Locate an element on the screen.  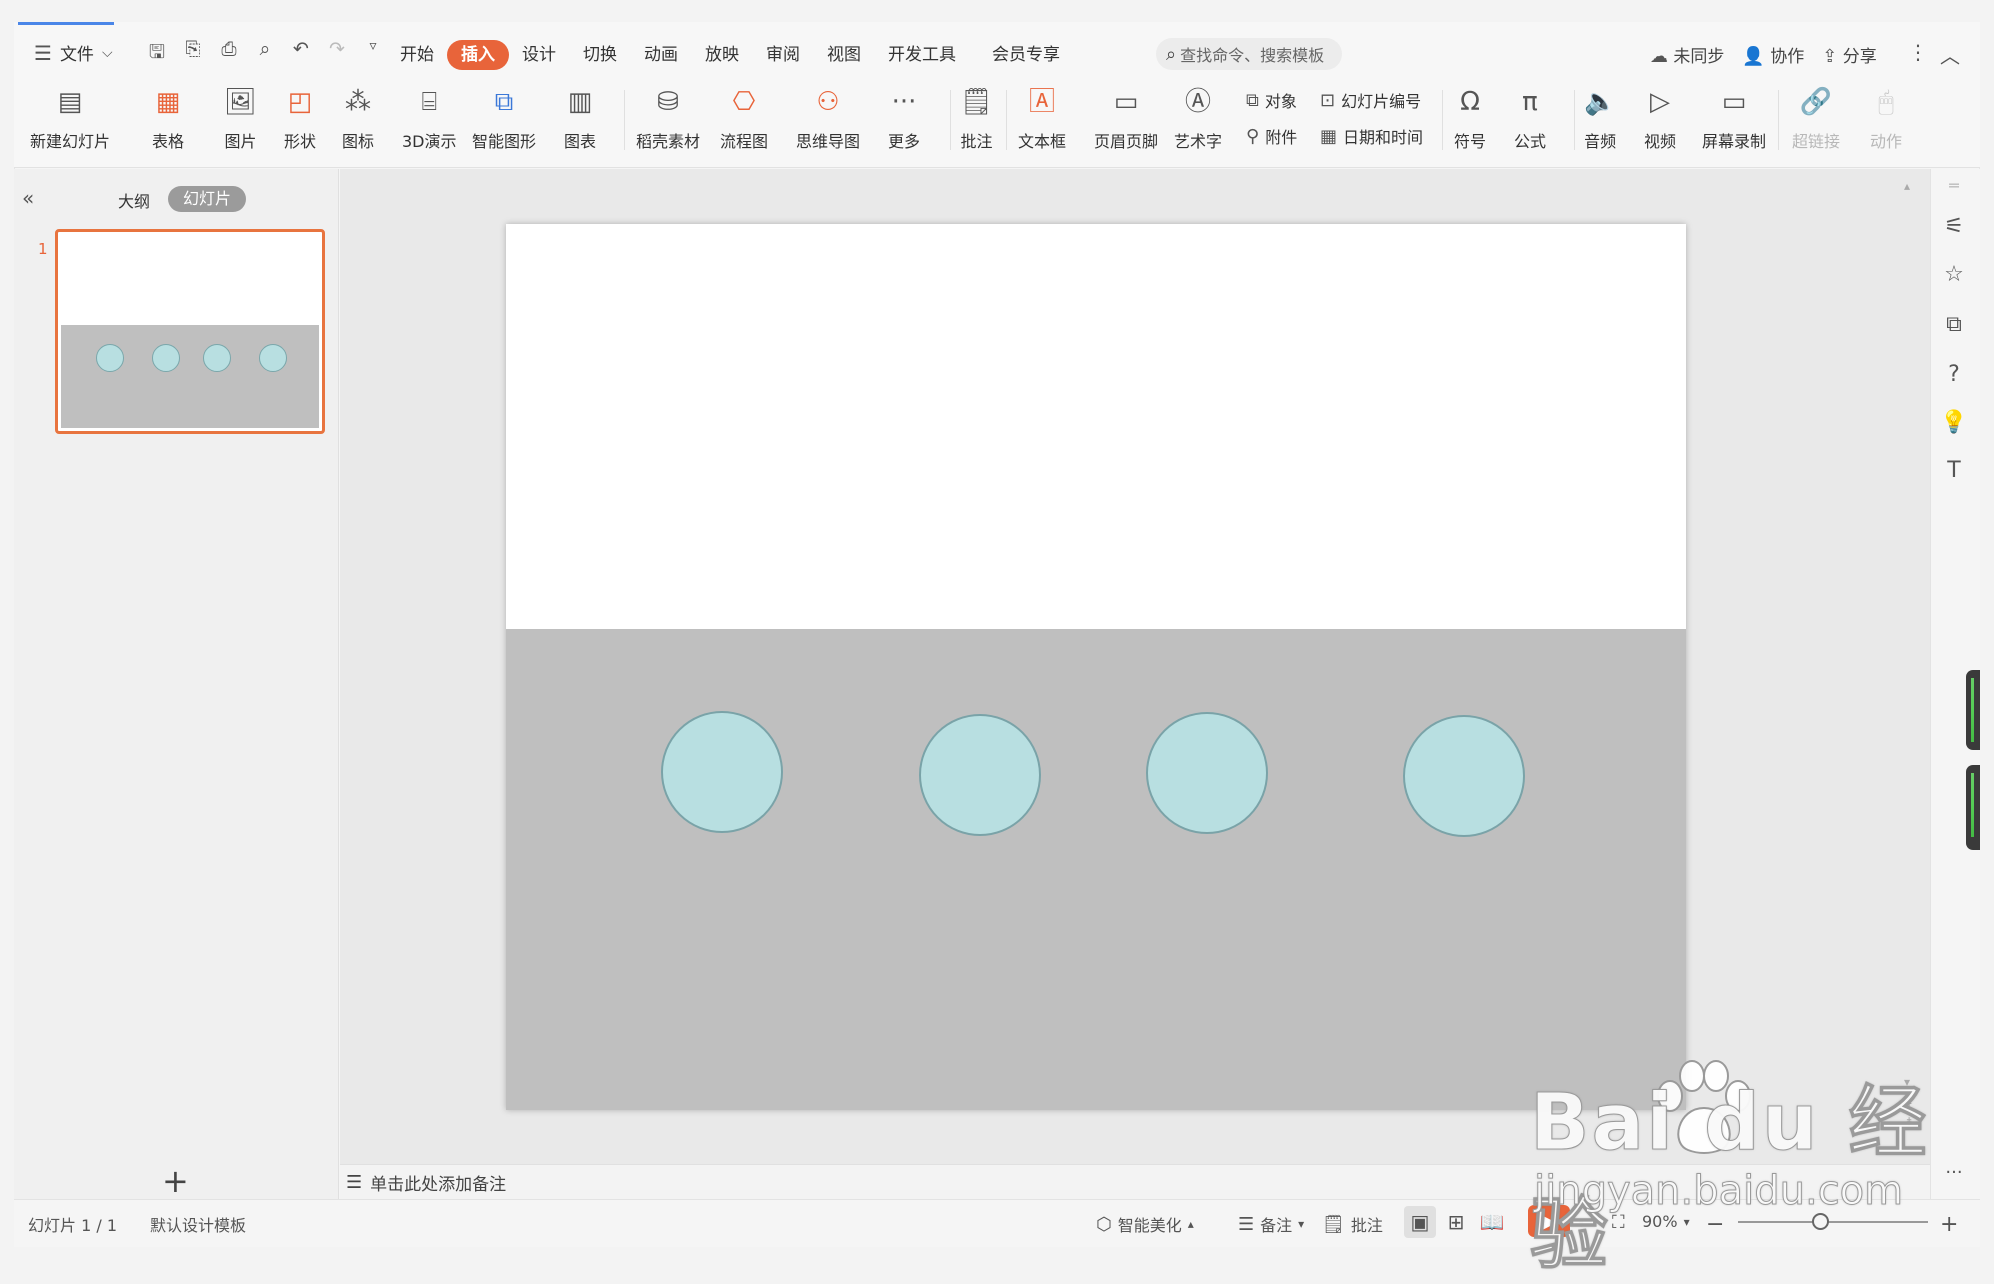
hamburger-icon: ☰ is located at coordinates (43, 52).